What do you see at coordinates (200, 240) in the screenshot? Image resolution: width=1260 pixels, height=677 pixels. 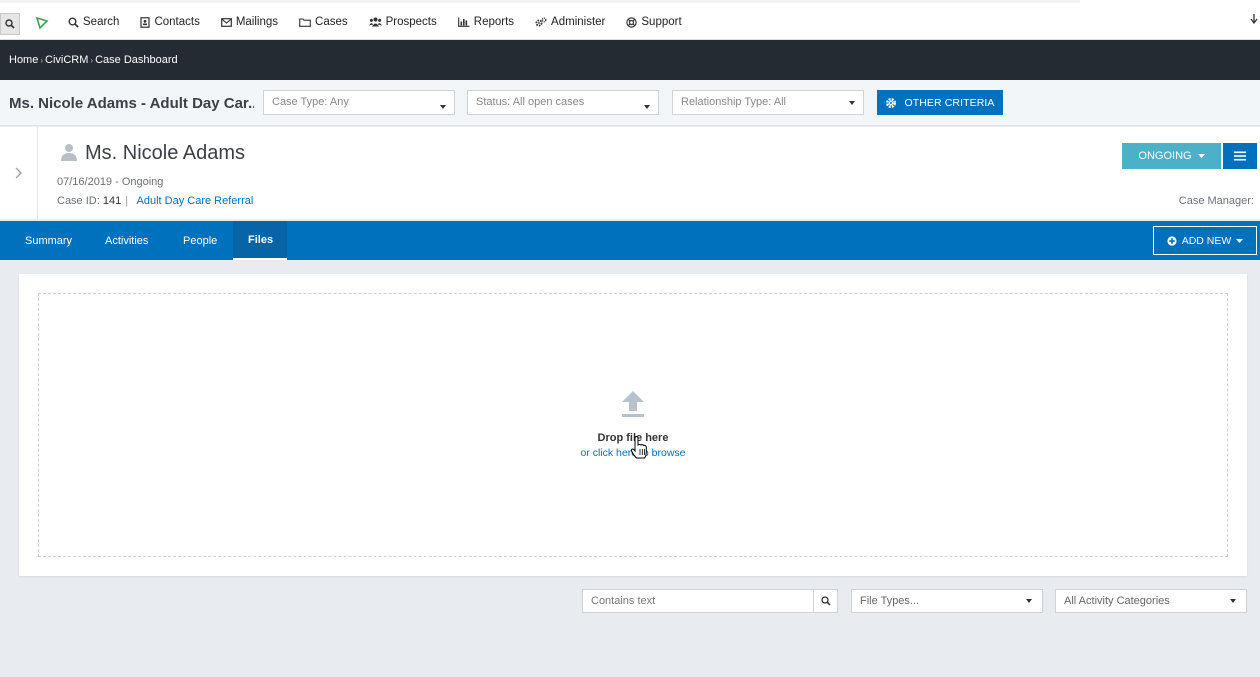 I see `tab-people: People` at bounding box center [200, 240].